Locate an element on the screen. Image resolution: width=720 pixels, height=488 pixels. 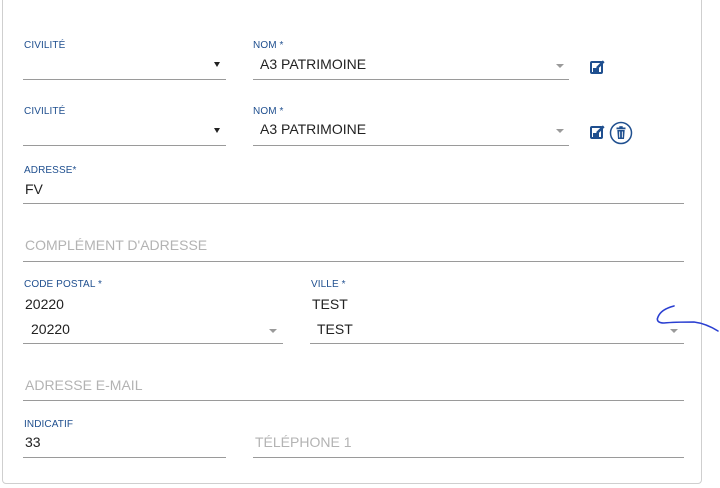
code-postal-select-value: 20220 is located at coordinates (50, 329).